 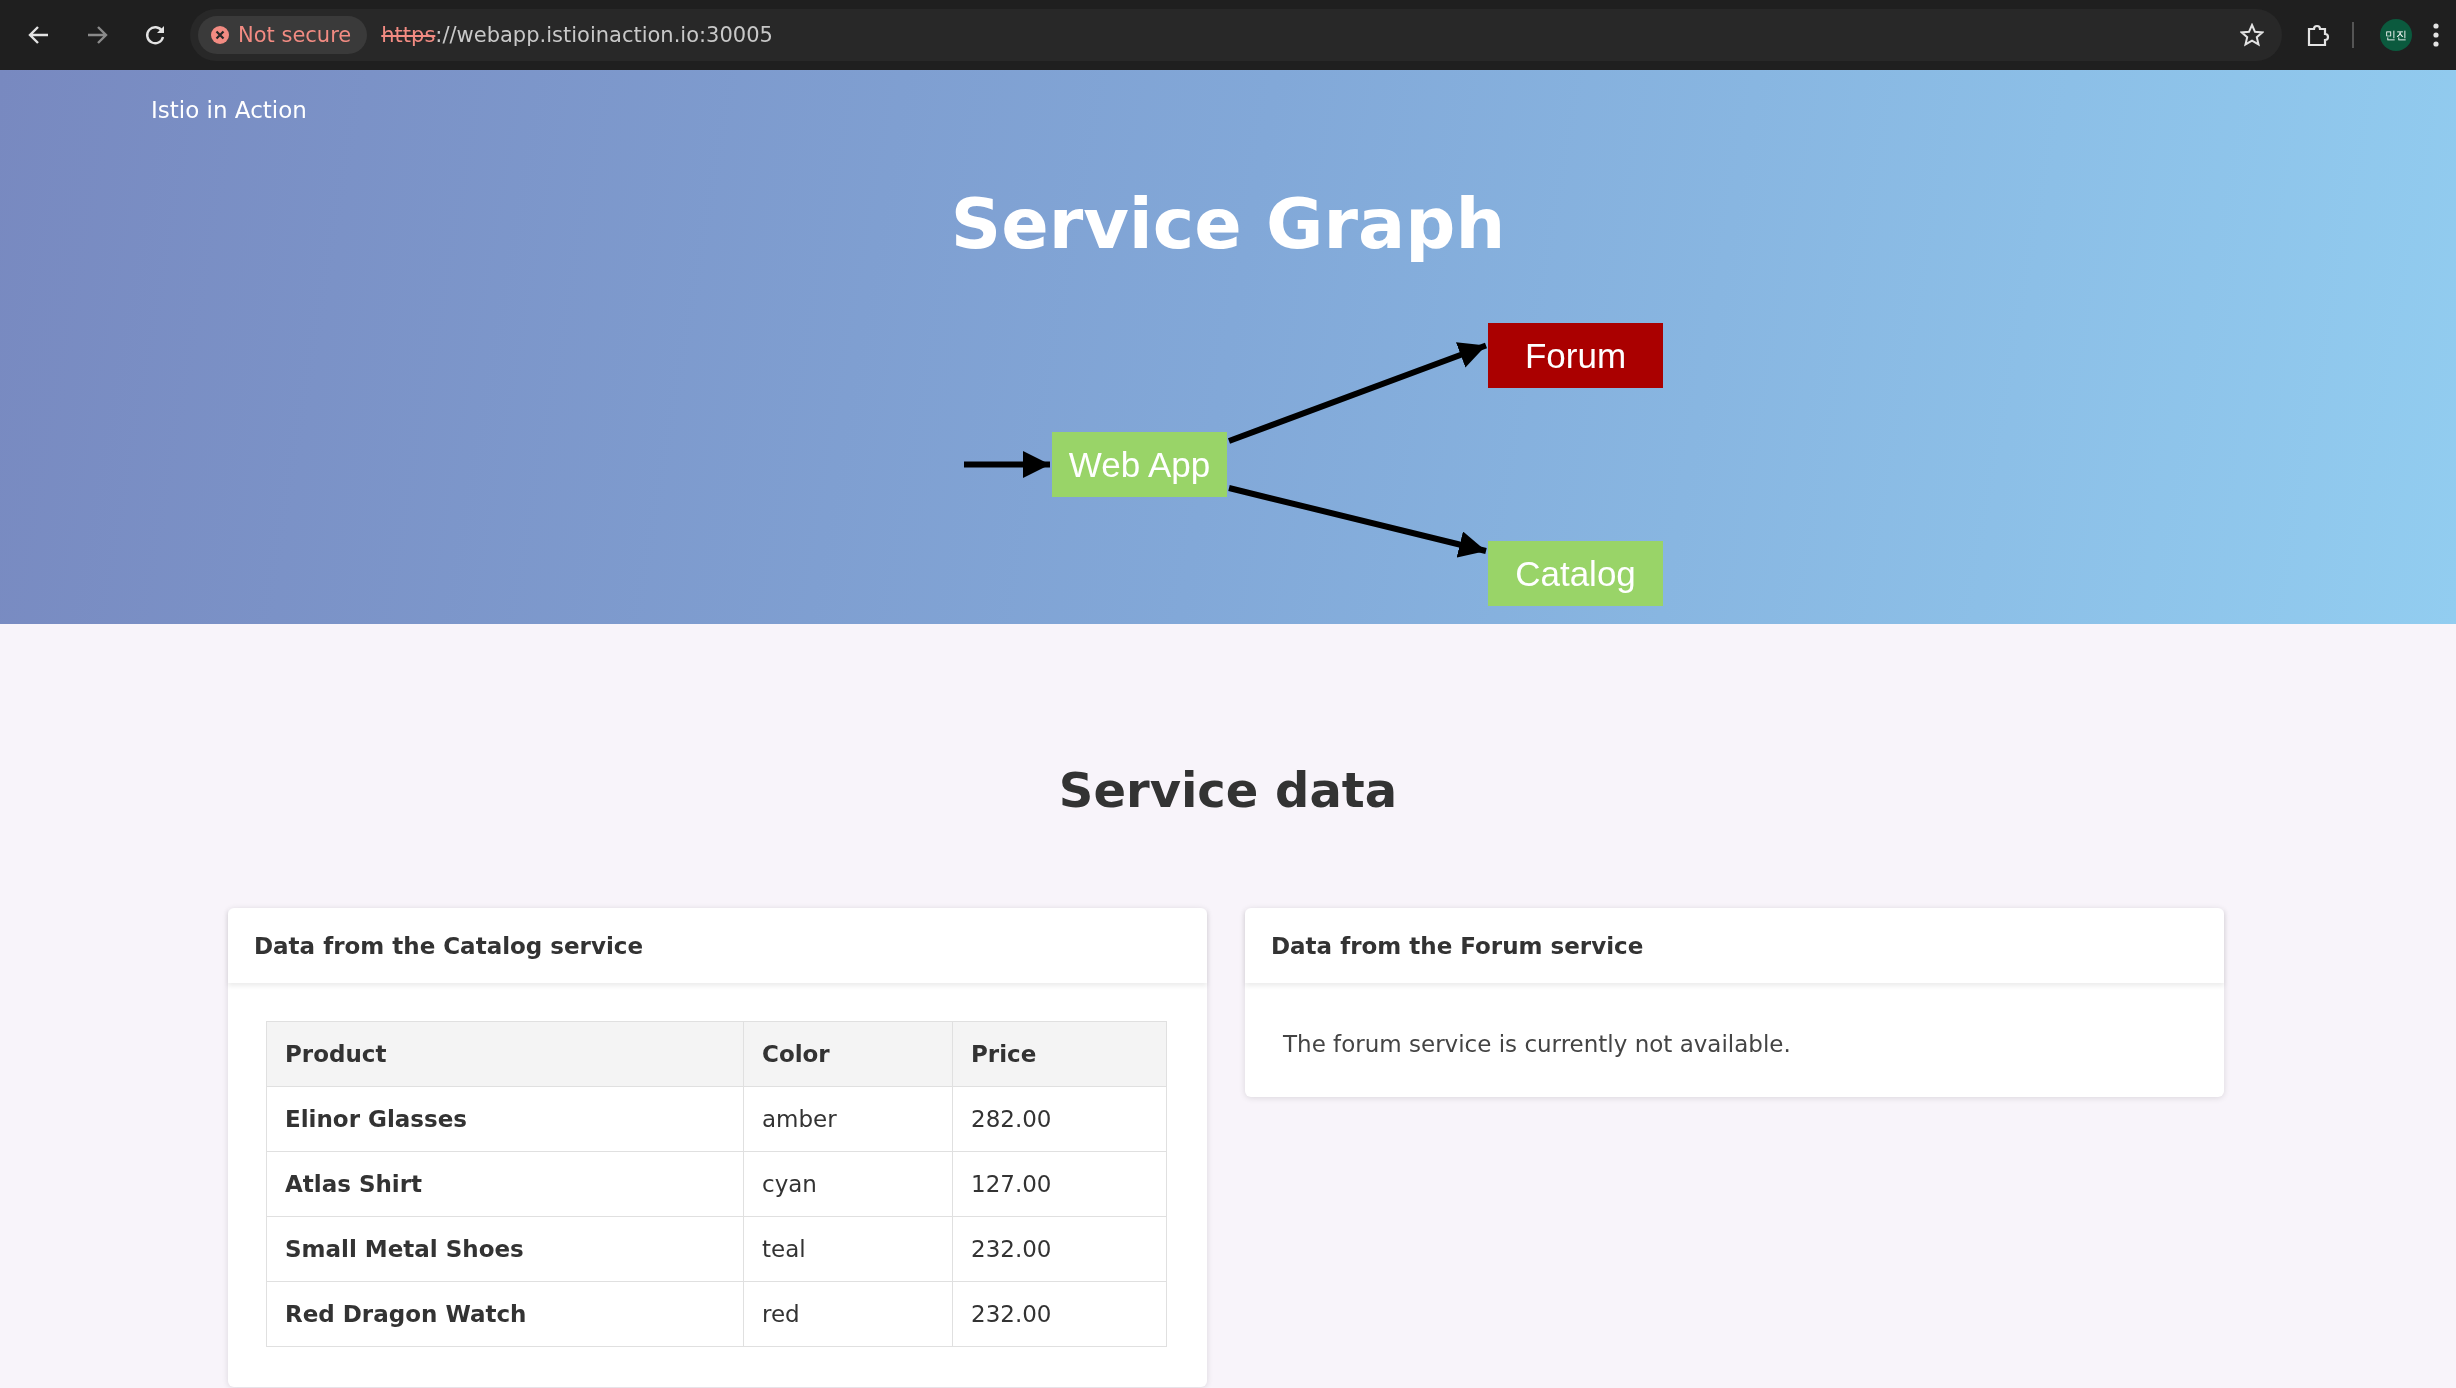 I want to click on star-icon, so click(x=2252, y=35).